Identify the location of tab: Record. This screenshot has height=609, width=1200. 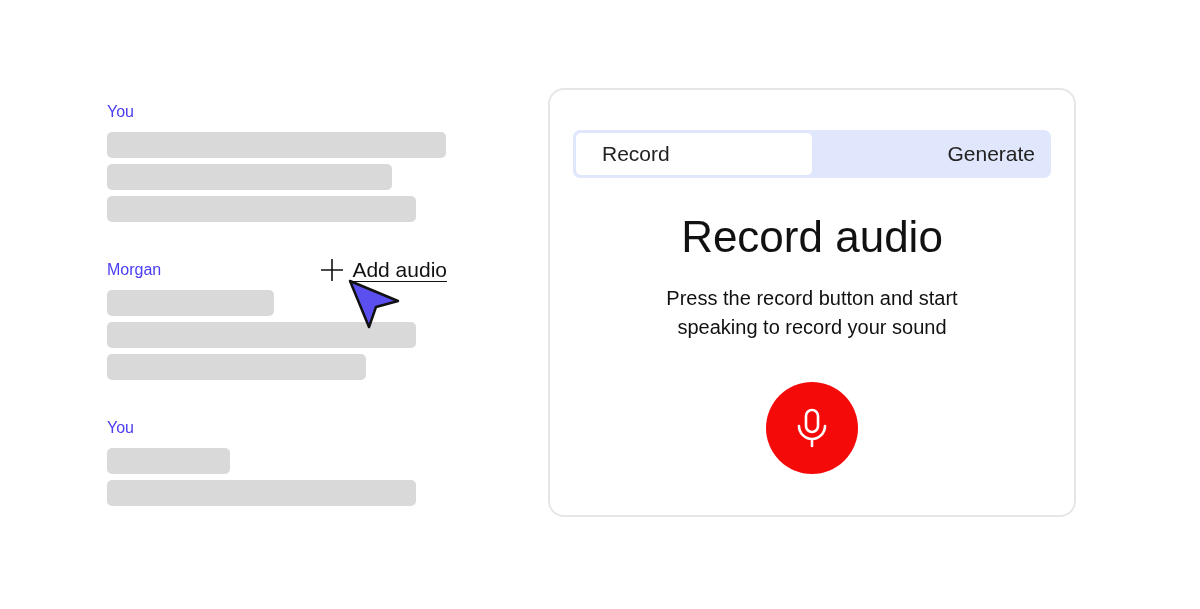
(694, 154).